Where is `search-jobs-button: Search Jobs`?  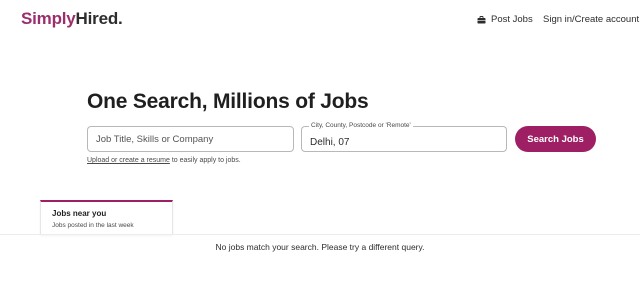
search-jobs-button: Search Jobs is located at coordinates (555, 139).